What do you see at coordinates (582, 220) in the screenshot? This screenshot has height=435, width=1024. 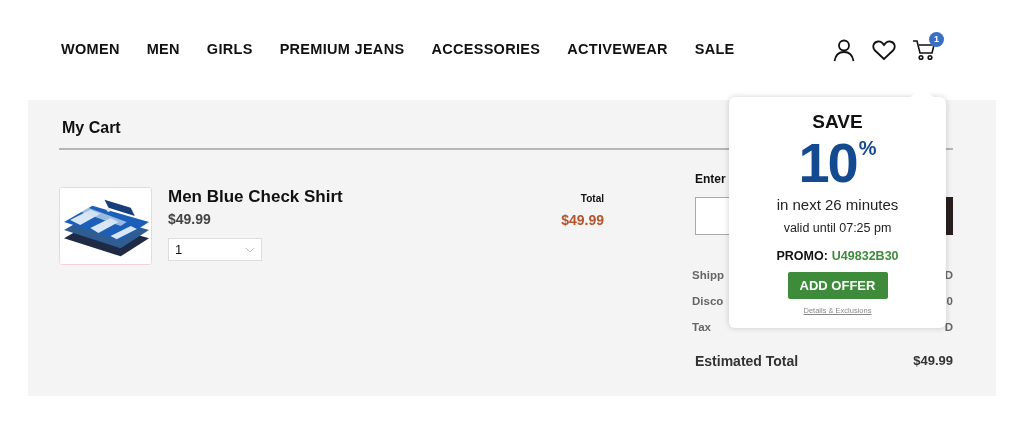 I see `item-total: $49.99` at bounding box center [582, 220].